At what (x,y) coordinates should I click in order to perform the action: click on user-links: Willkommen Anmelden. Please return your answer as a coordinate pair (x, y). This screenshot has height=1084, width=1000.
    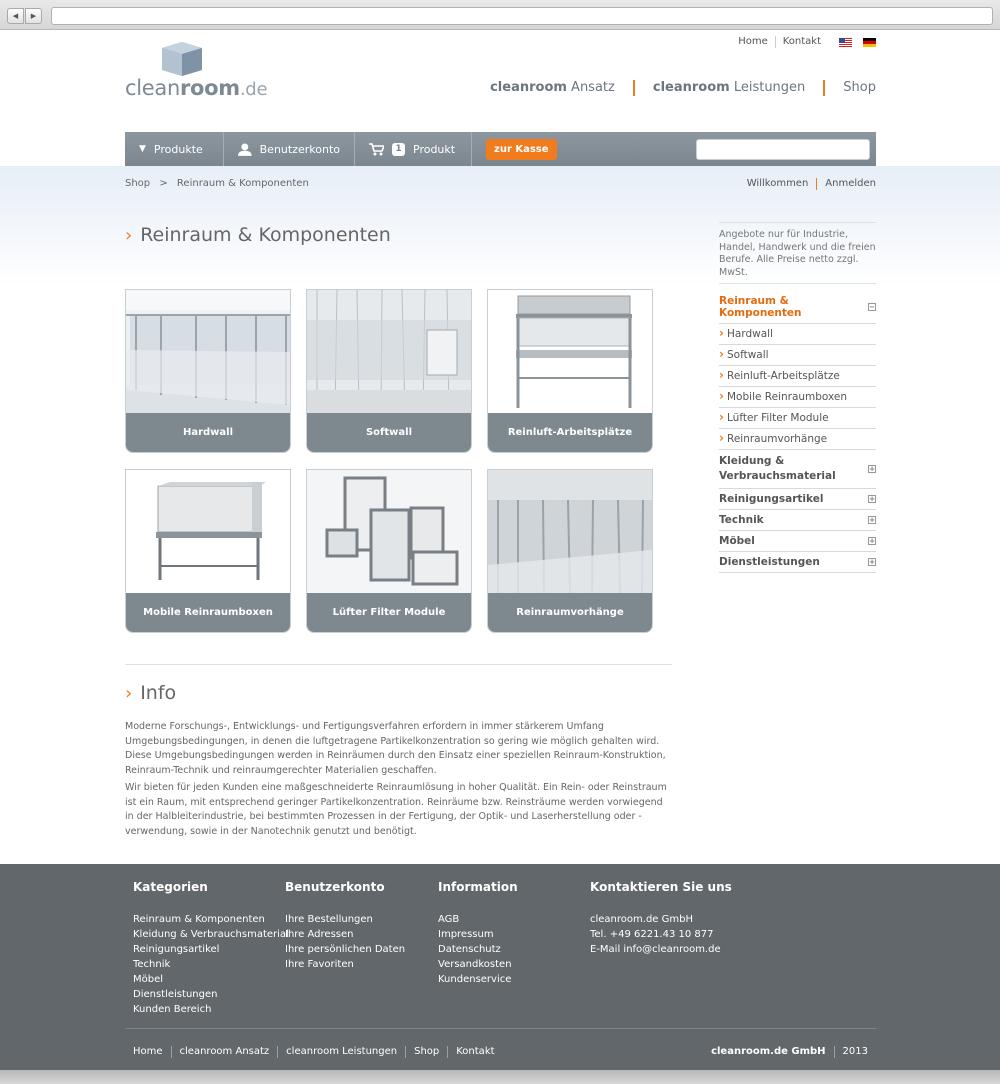
    Looking at the image, I should click on (807, 184).